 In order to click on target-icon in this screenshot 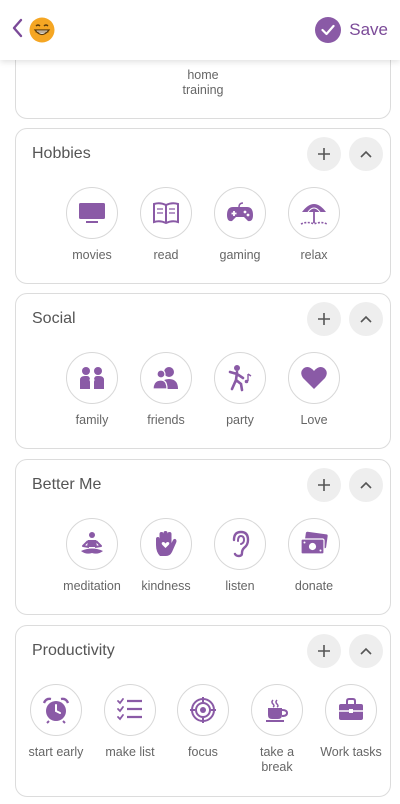, I will do `click(203, 710)`.